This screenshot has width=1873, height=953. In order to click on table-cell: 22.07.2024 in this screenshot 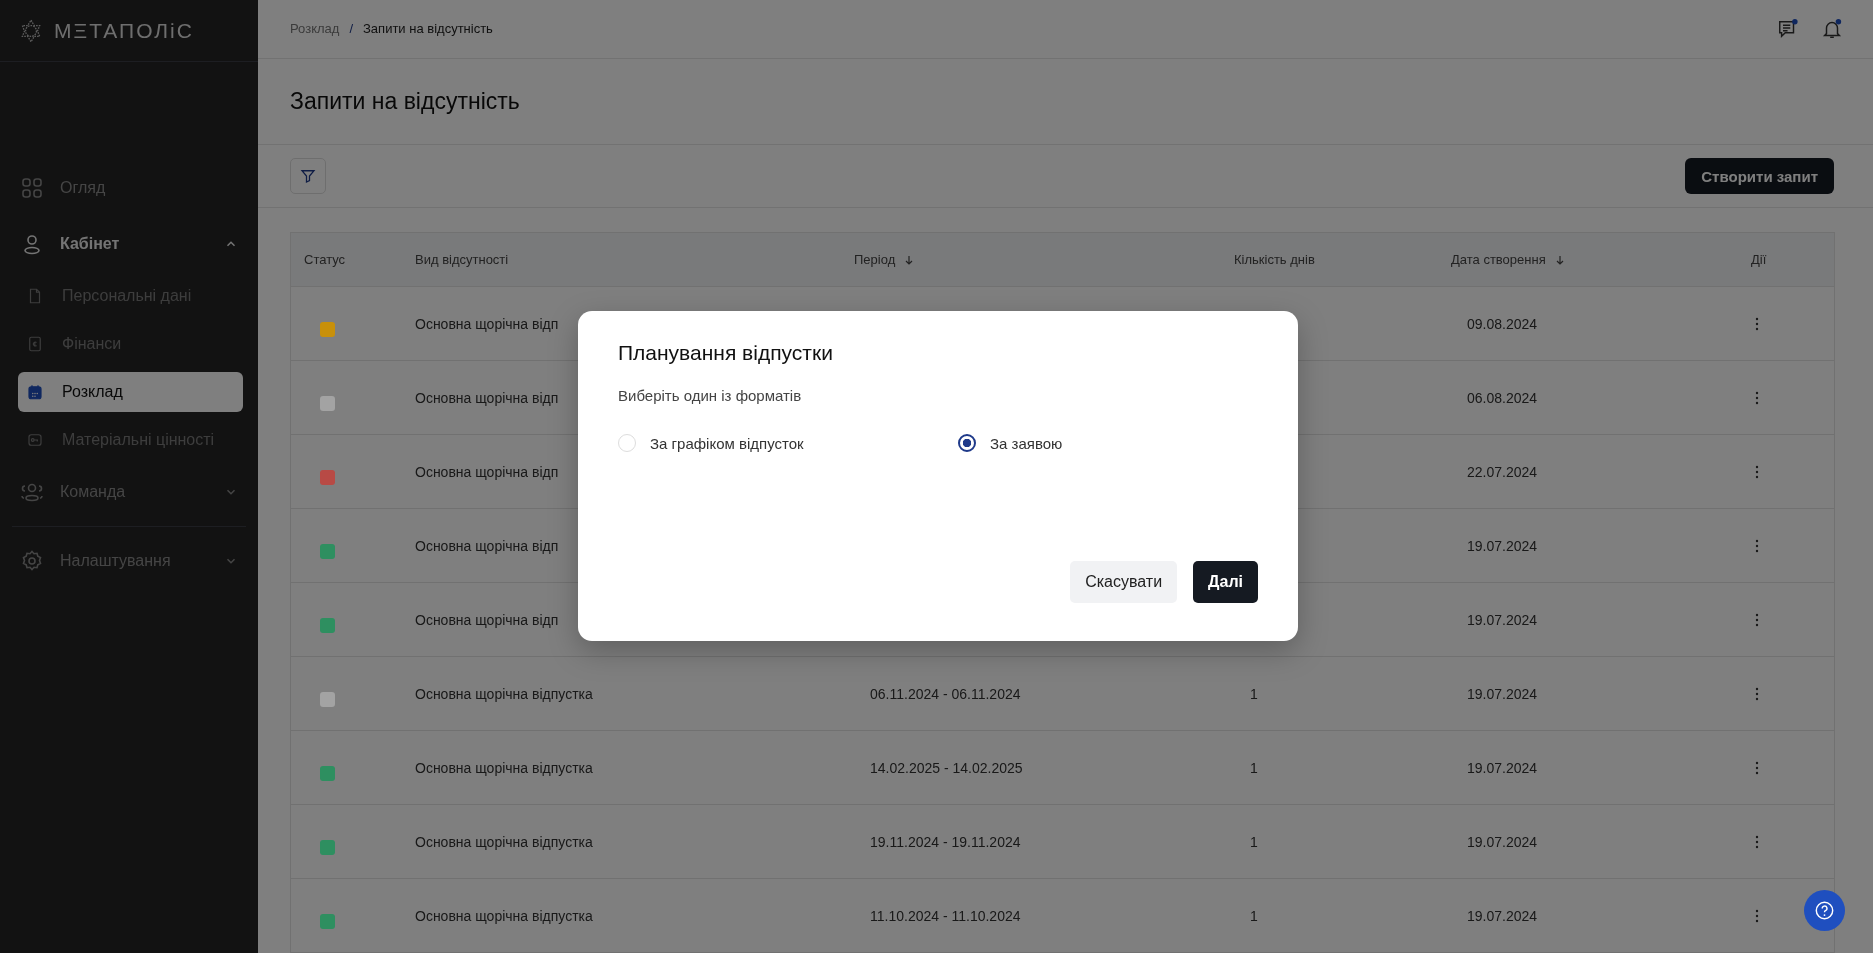, I will do `click(1502, 471)`.